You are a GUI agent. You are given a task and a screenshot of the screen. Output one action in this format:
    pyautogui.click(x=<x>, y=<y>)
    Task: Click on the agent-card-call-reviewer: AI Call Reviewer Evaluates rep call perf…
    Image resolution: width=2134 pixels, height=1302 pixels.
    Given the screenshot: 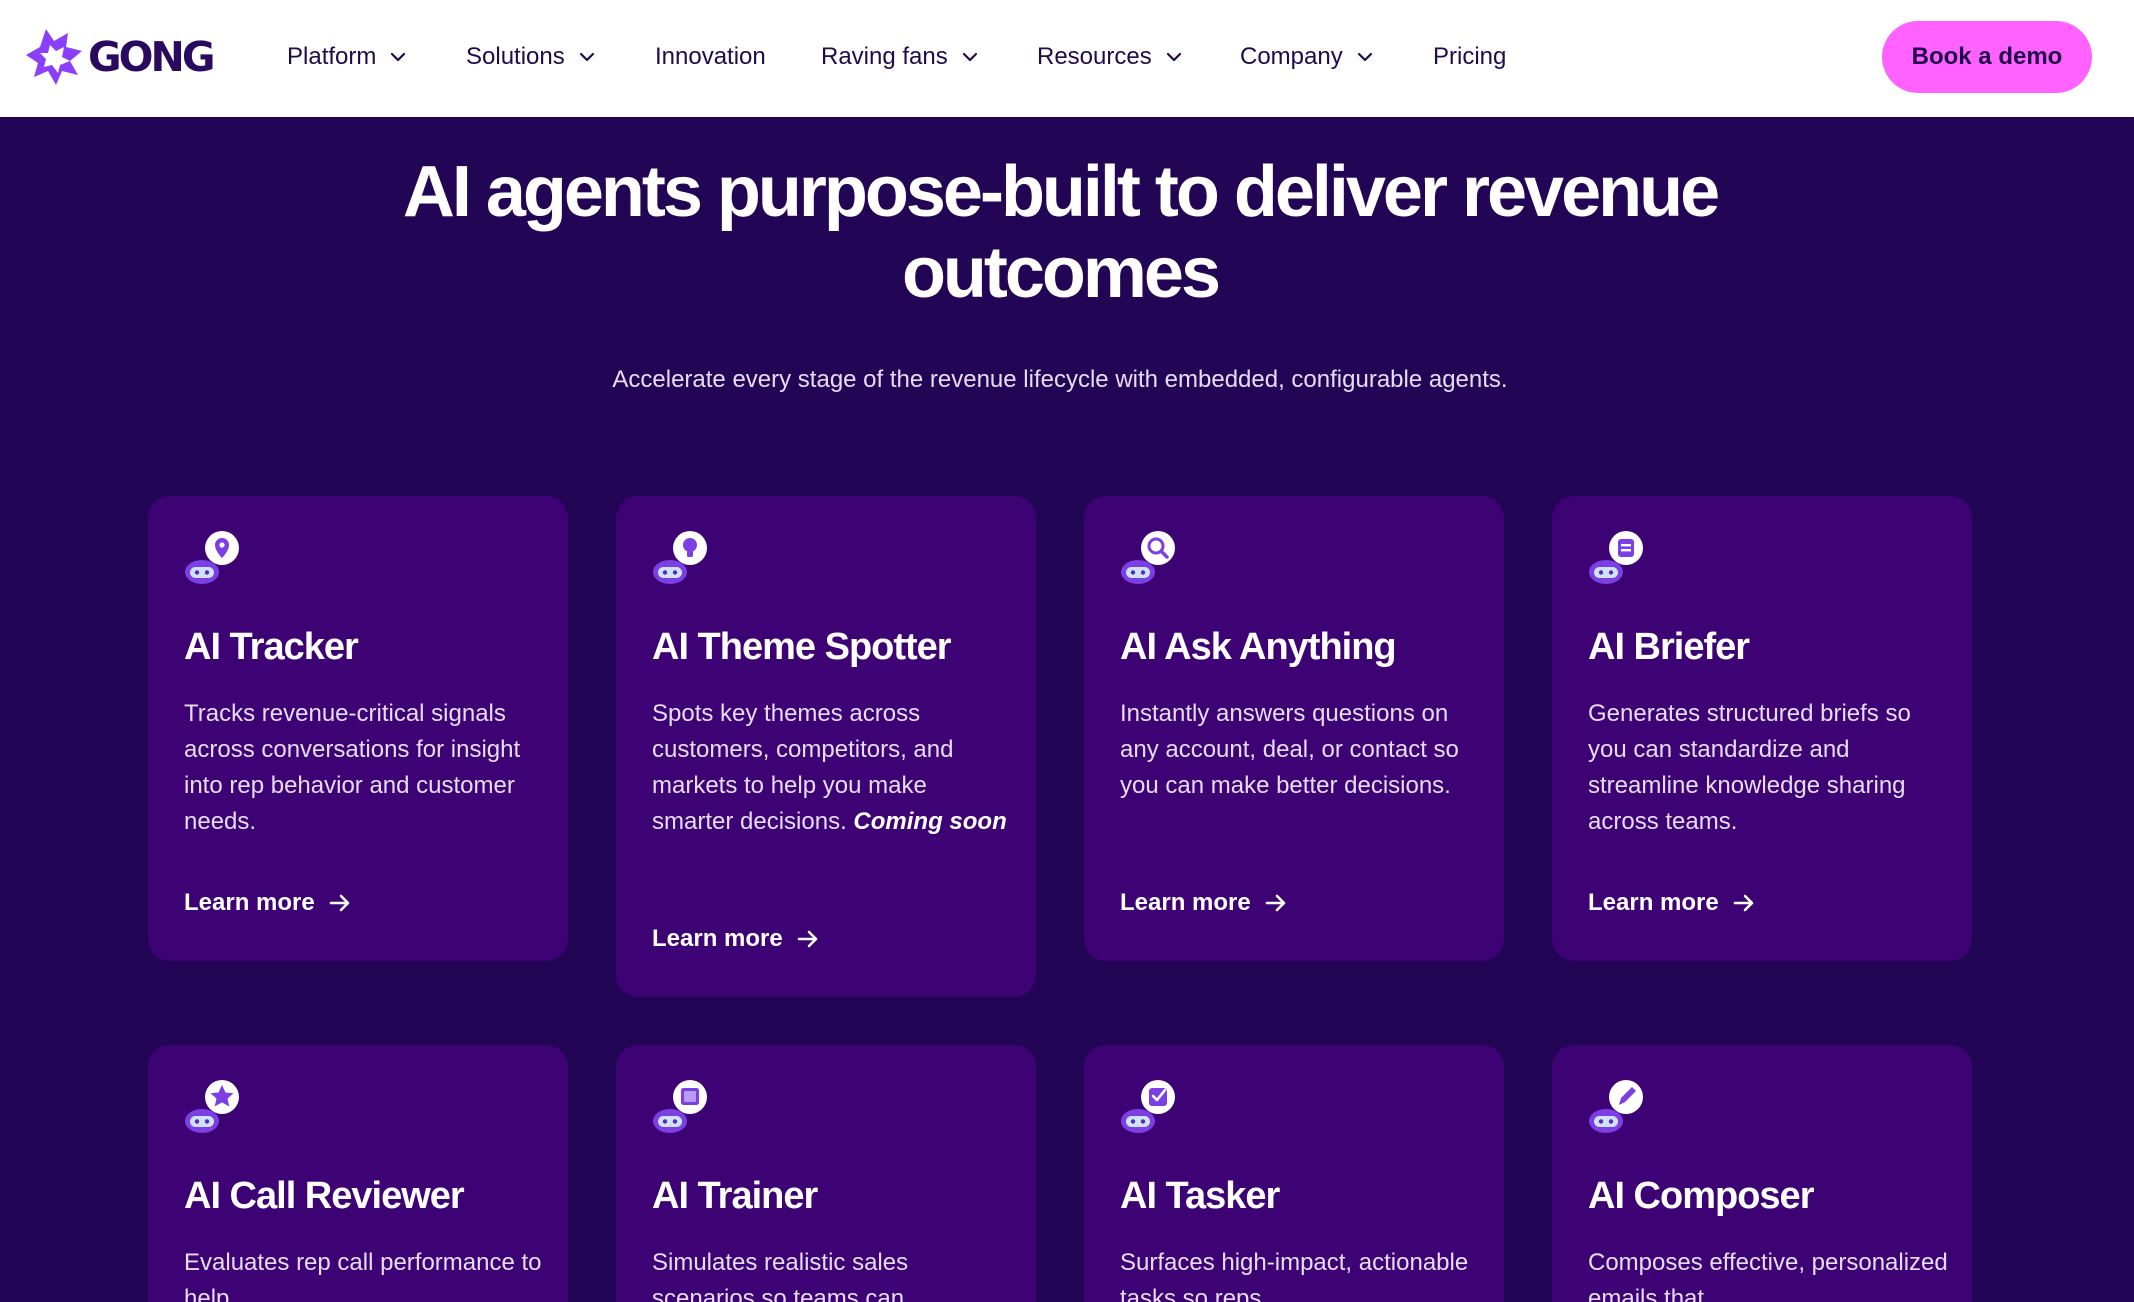 What is the action you would take?
    pyautogui.click(x=358, y=1173)
    